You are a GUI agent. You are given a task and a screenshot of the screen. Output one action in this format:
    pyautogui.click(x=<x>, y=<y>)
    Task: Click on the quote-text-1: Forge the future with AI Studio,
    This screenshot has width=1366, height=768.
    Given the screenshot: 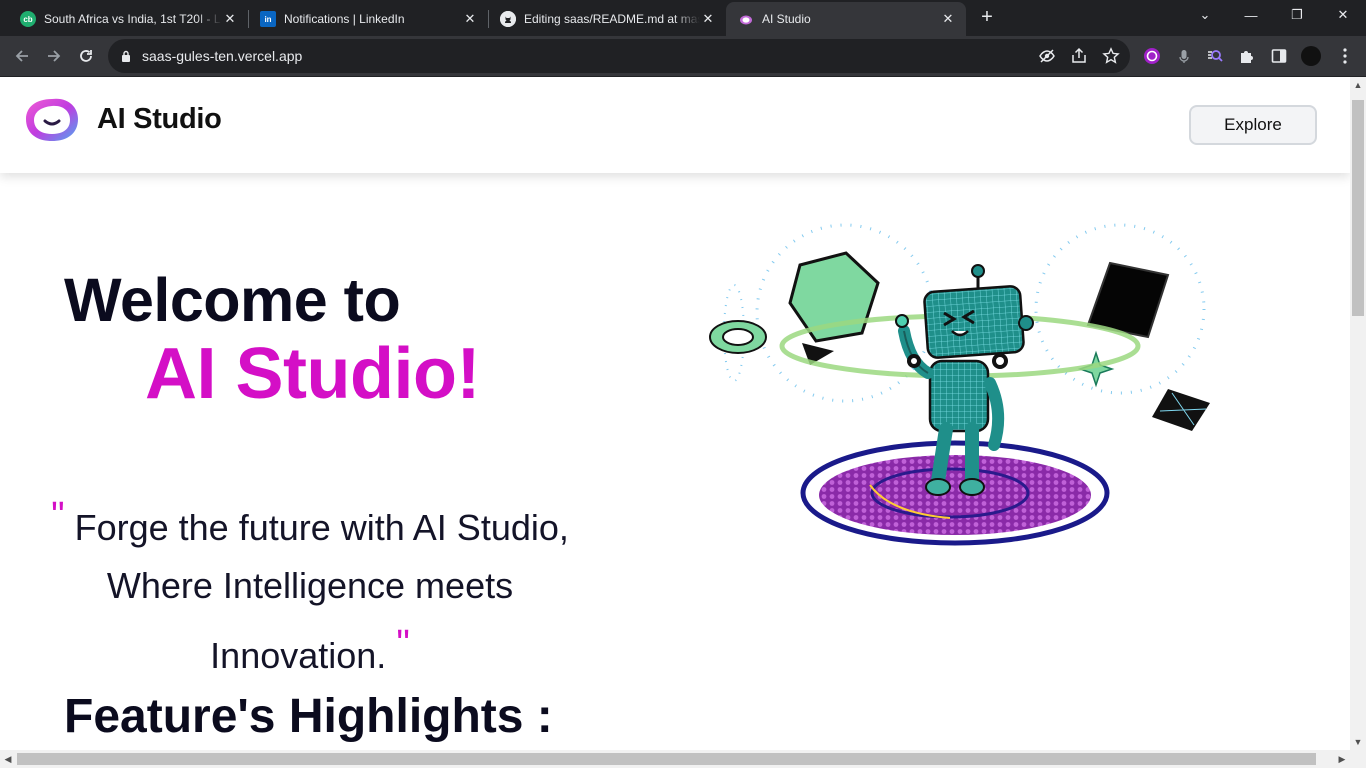 What is the action you would take?
    pyautogui.click(x=321, y=527)
    